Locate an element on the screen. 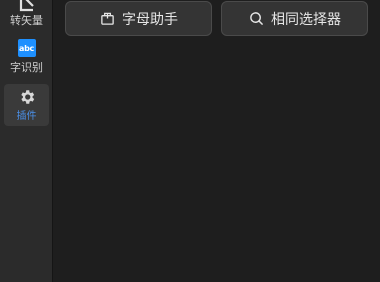 This screenshot has height=282, width=380. sidebar: 转矢量 abc 字识别 插件 is located at coordinates (26, 141).